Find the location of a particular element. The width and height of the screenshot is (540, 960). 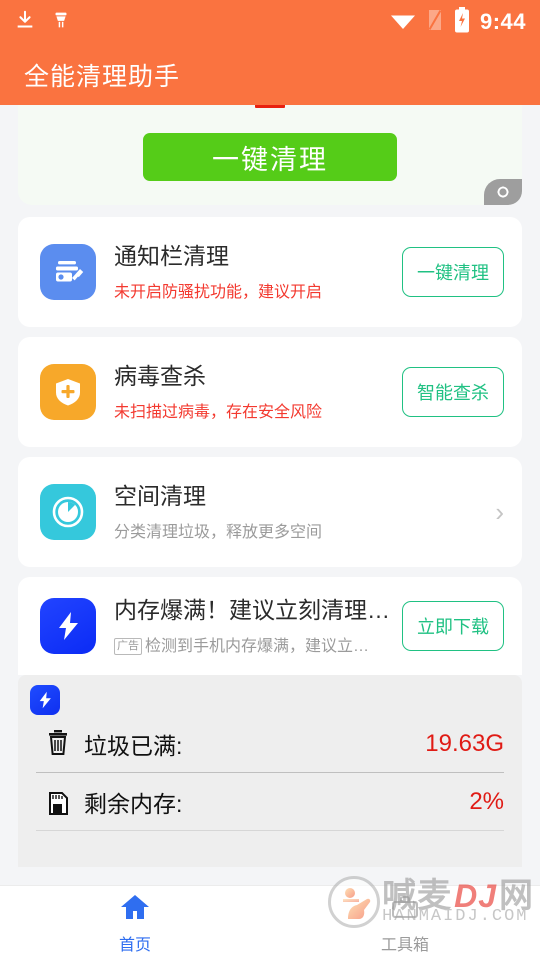

feature-card-virus: 病毒查杀 未扫描过病毒，存在安全风险 智能查杀 is located at coordinates (270, 392).